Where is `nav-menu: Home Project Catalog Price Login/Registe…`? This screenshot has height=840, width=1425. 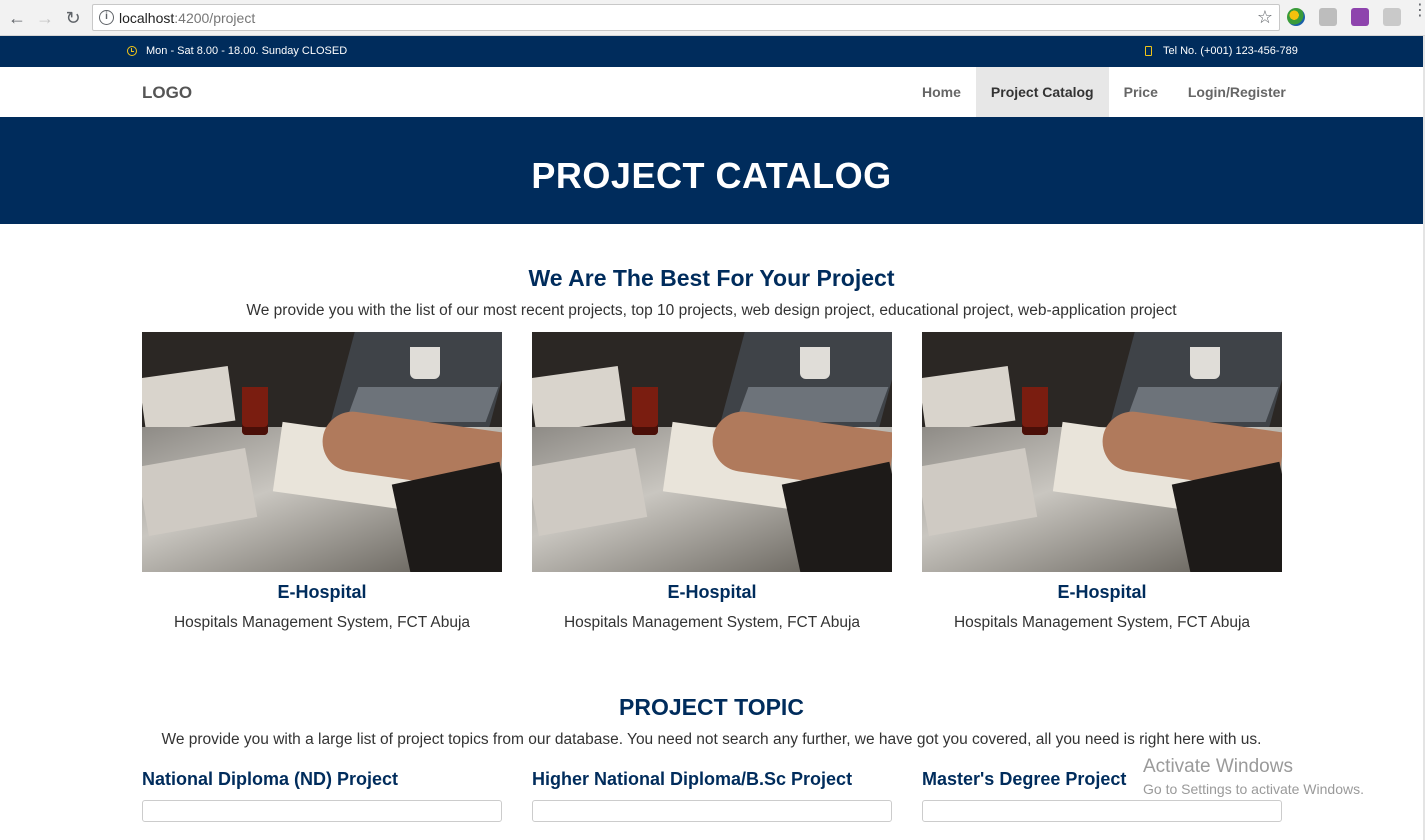 nav-menu: Home Project Catalog Price Login/Registe… is located at coordinates (1104, 92).